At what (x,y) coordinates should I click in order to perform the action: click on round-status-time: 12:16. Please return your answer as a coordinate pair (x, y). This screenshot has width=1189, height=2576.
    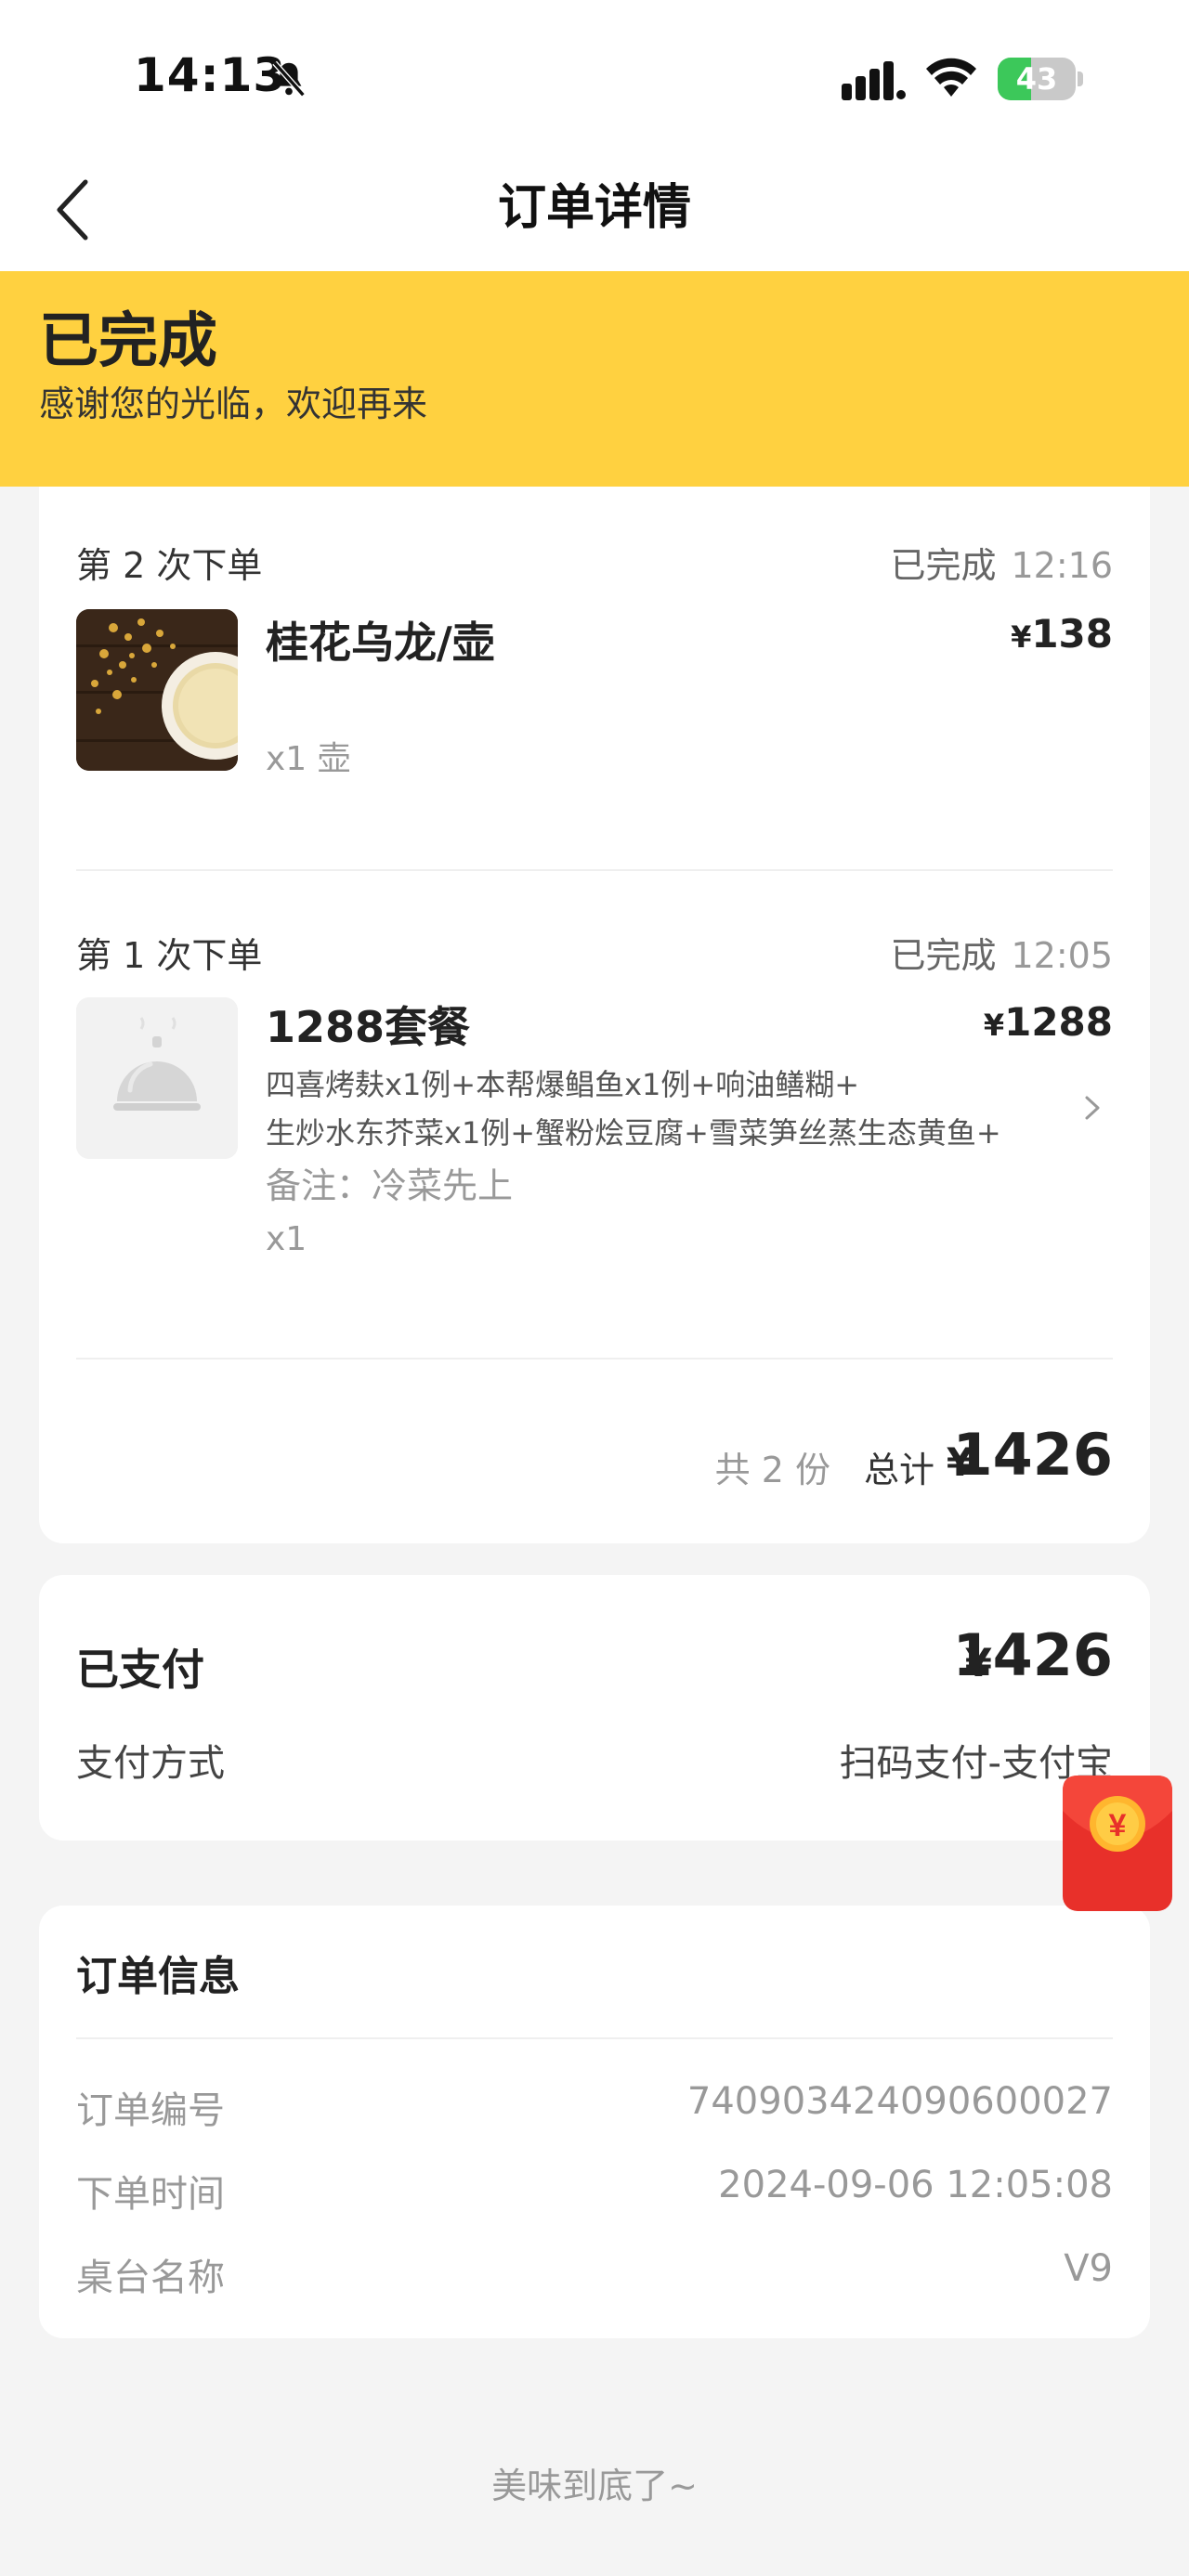
    Looking at the image, I should click on (1062, 565).